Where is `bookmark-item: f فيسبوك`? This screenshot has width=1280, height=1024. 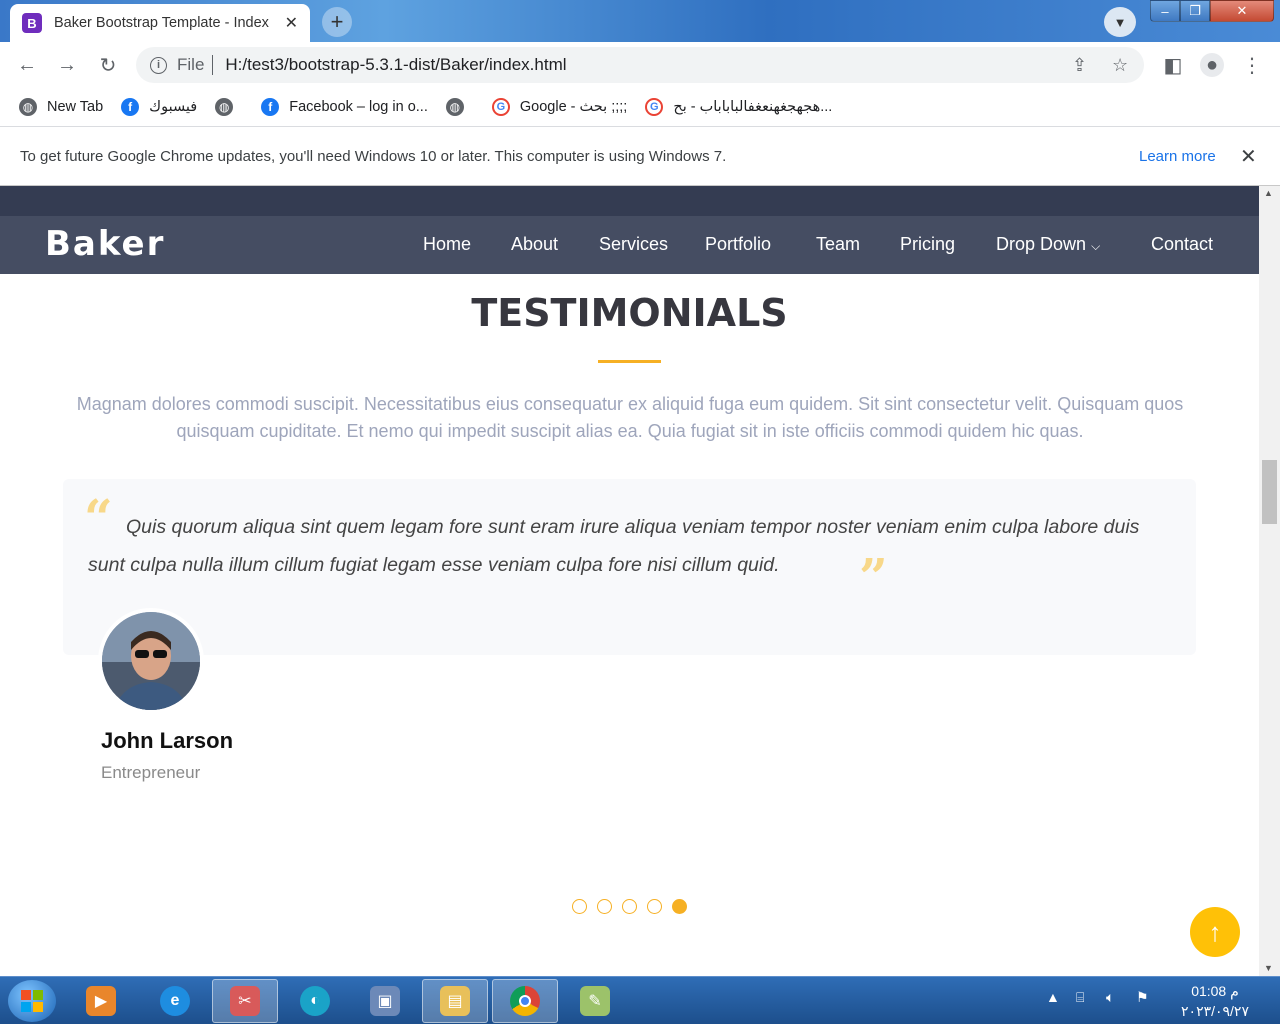
bookmark-item: f فيسبوك is located at coordinates (159, 107).